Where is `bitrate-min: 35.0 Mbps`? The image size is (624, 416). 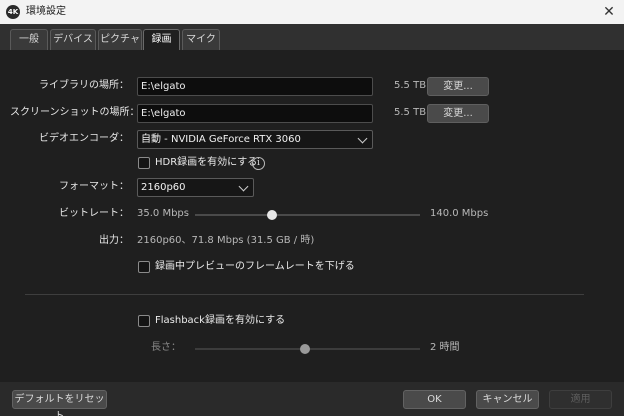 bitrate-min: 35.0 Mbps is located at coordinates (163, 213).